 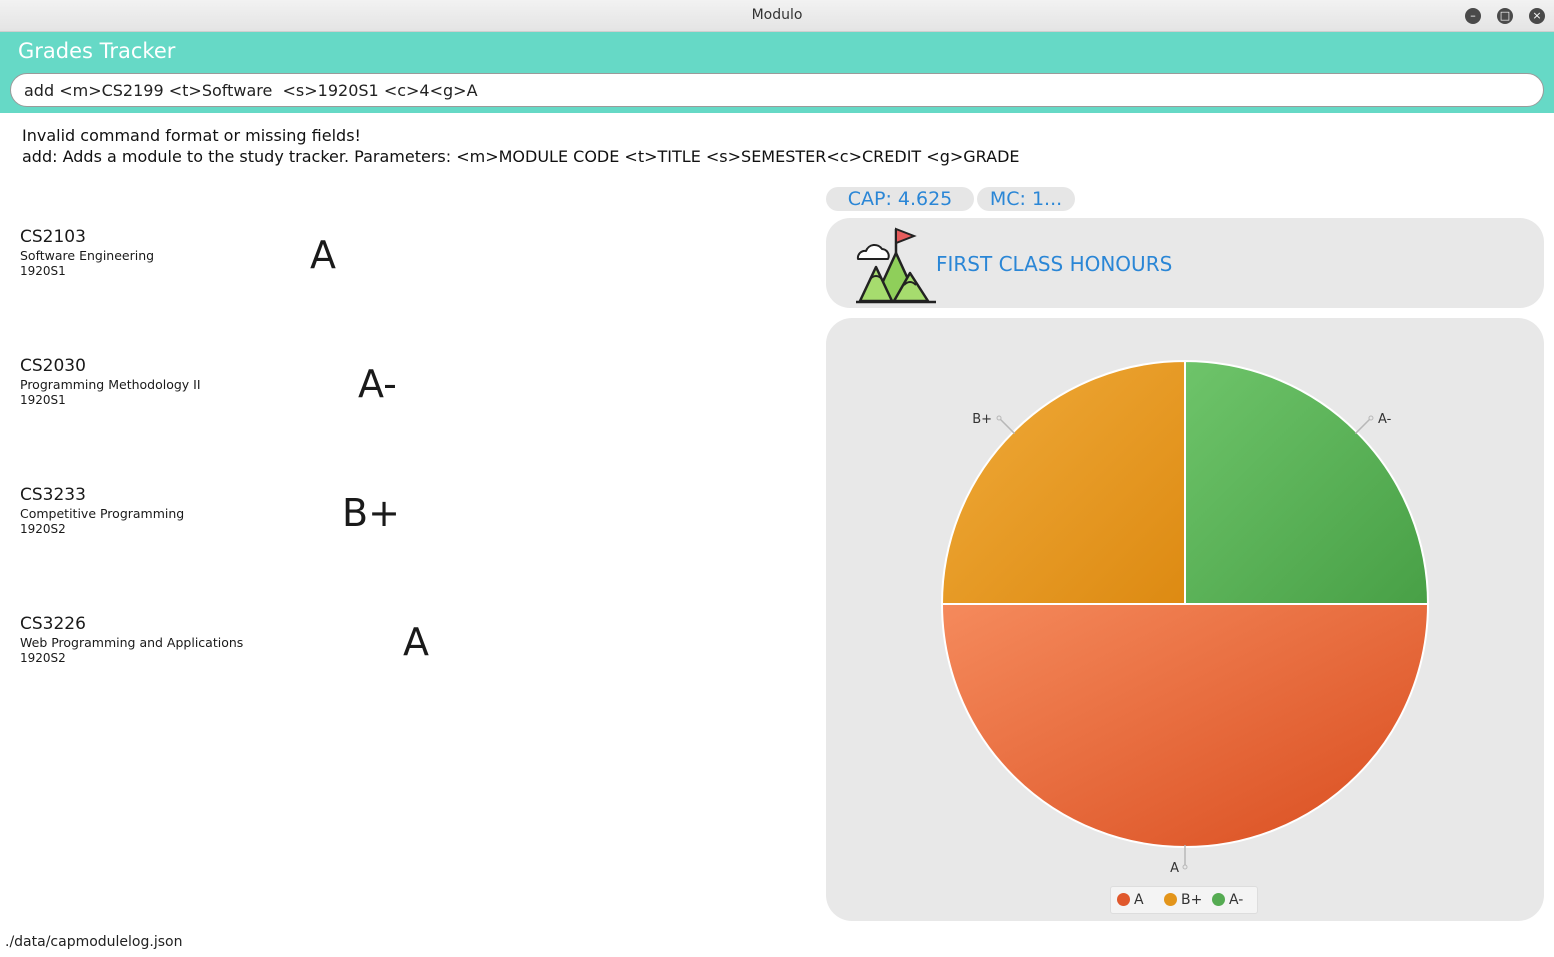 What do you see at coordinates (1185, 263) in the screenshot?
I see `honours-panel: FIRST CLASS HONOURS` at bounding box center [1185, 263].